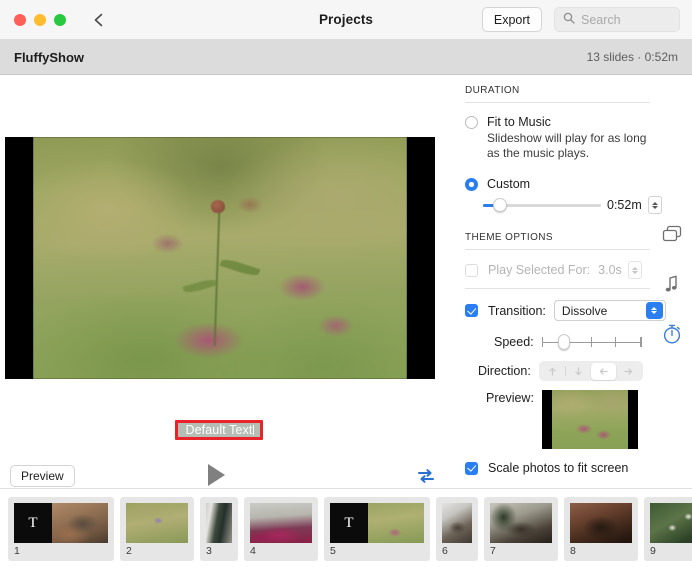 This screenshot has width=692, height=568. I want to click on close-button, so click(20, 19).